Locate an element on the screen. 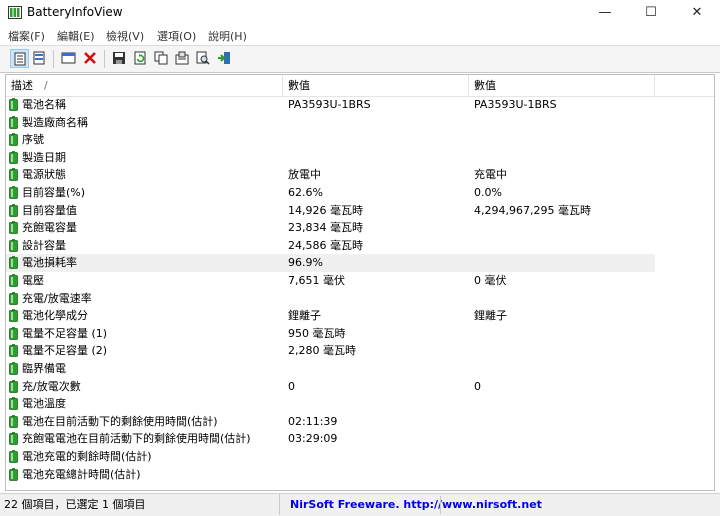  item-description: 目前容量(%) is located at coordinates (54, 192).